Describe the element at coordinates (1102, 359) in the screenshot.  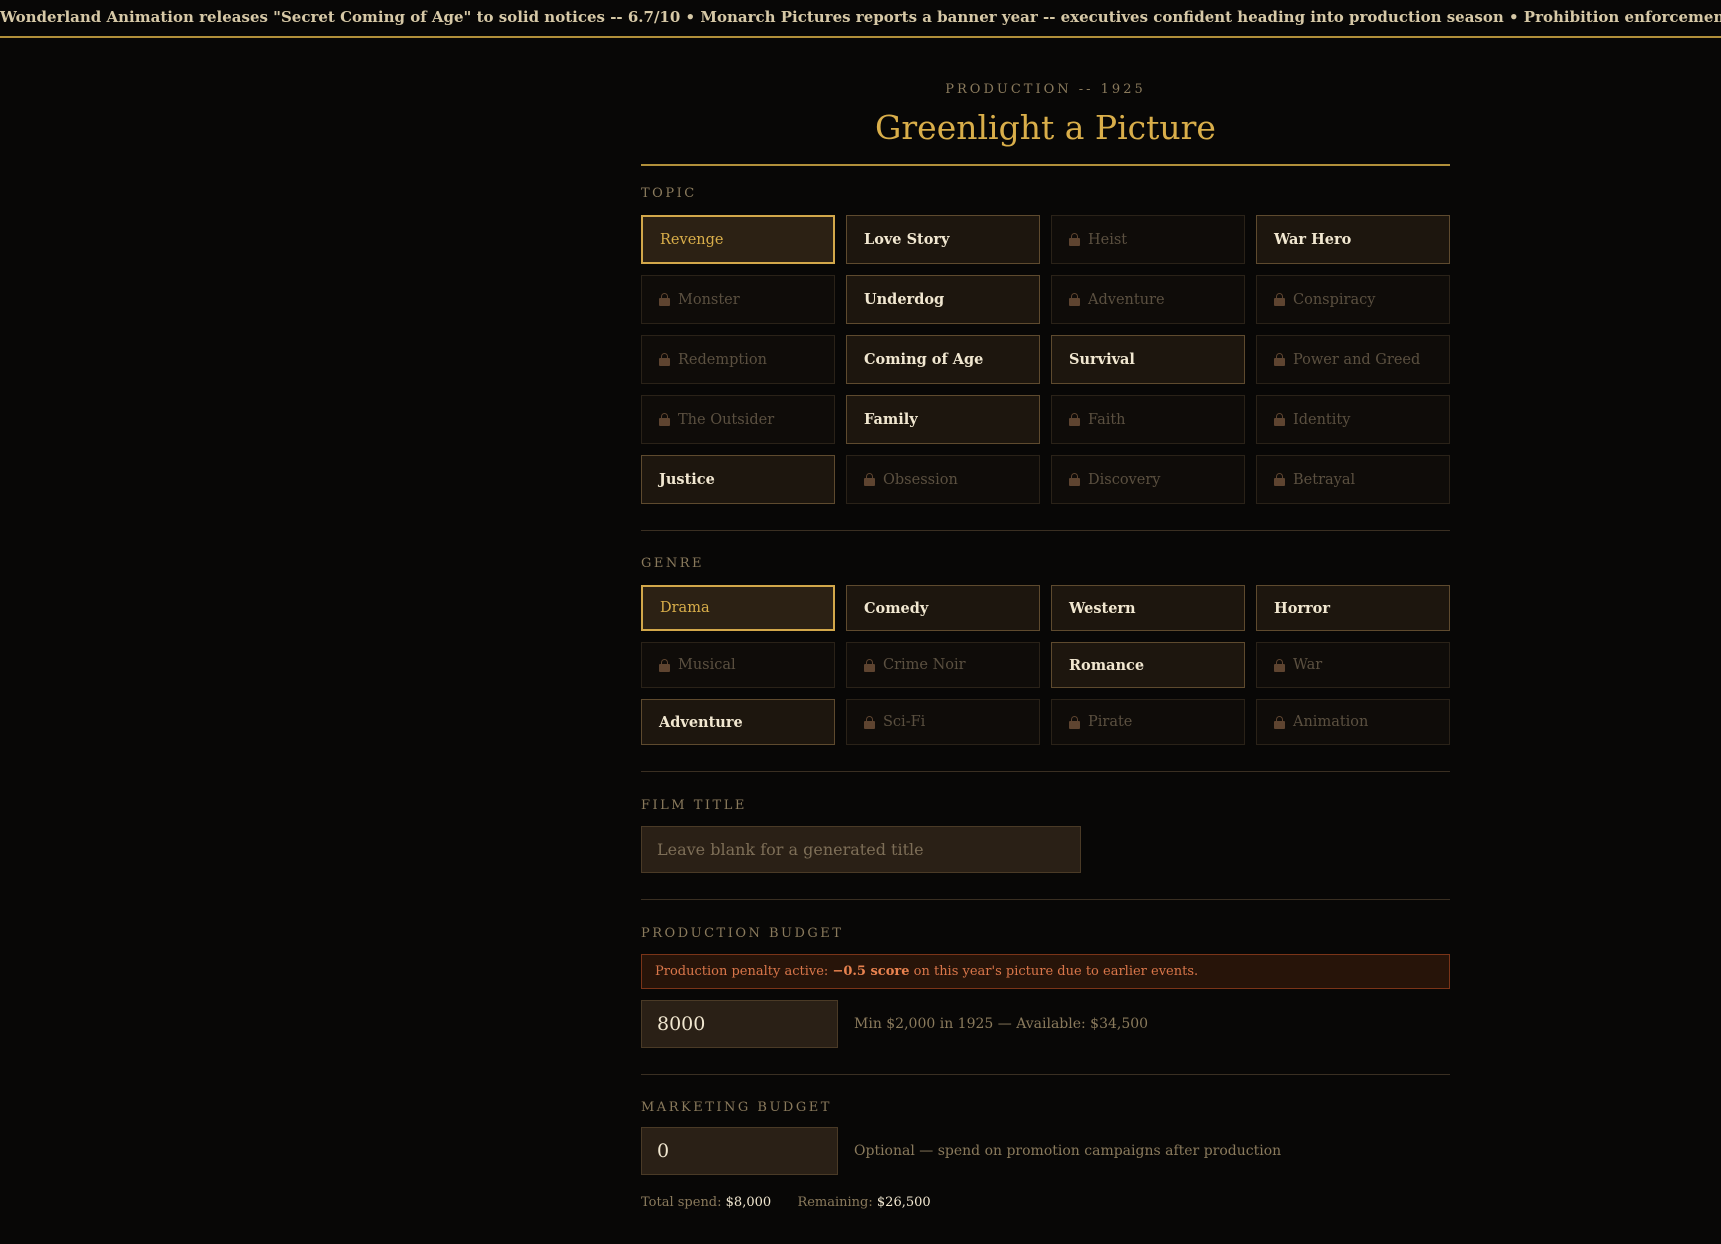
I see `topic-option-label: Survival` at that location.